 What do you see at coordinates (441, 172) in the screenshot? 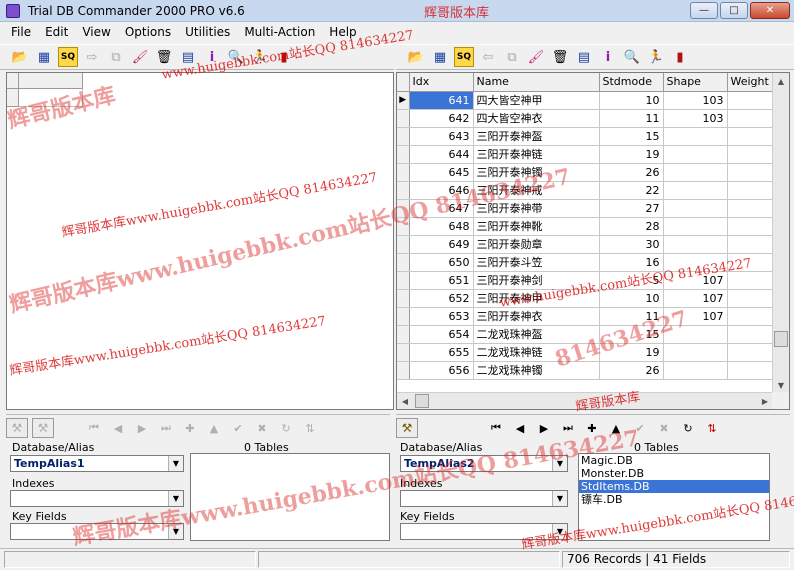
I see `cell-idx: 645` at bounding box center [441, 172].